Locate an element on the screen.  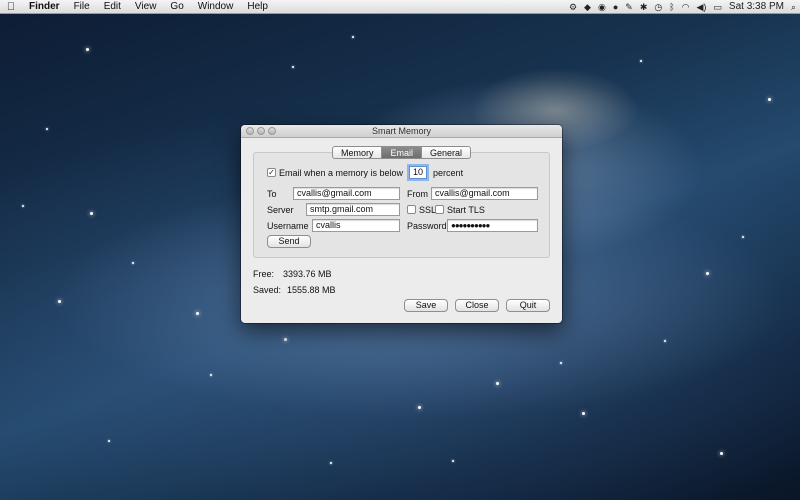
close-button: Close is located at coordinates (477, 305).